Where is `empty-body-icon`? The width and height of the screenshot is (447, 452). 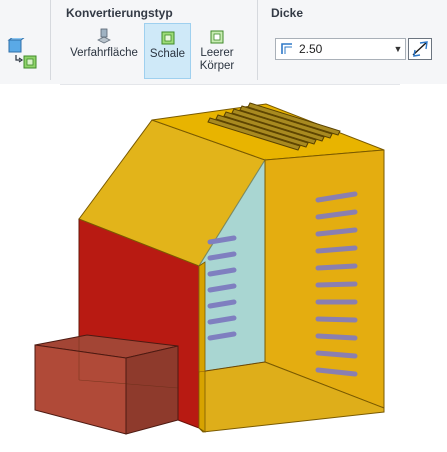
empty-body-icon is located at coordinates (217, 37).